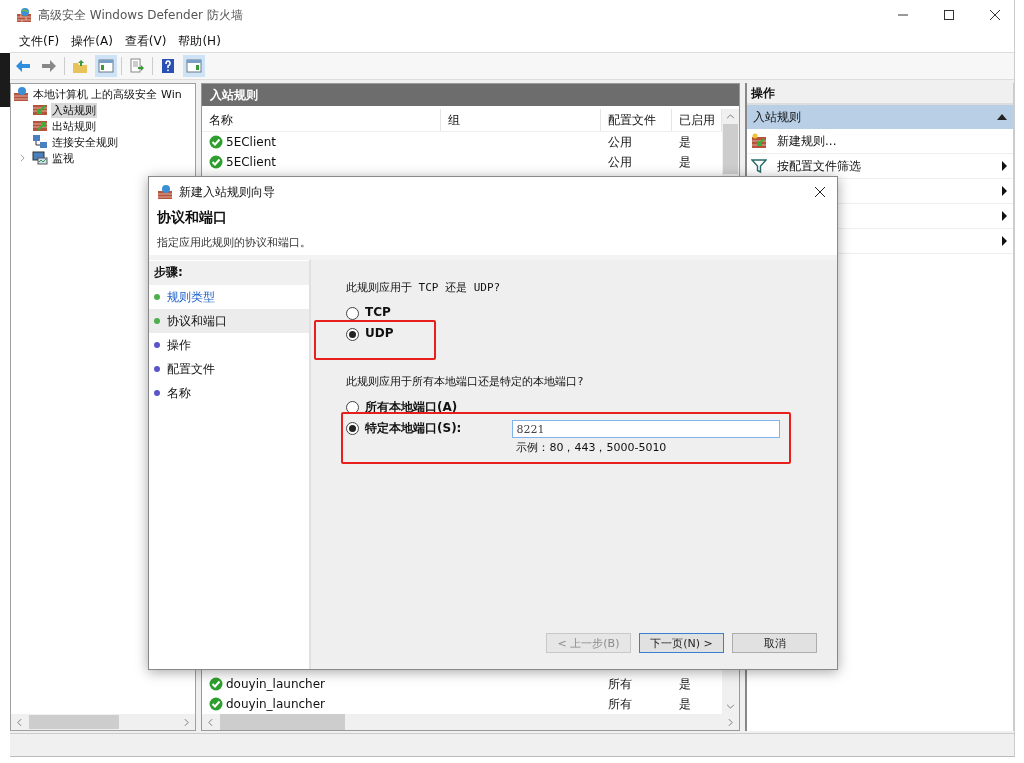 This screenshot has height=763, width=1024. I want to click on column-header: 组, so click(521, 120).